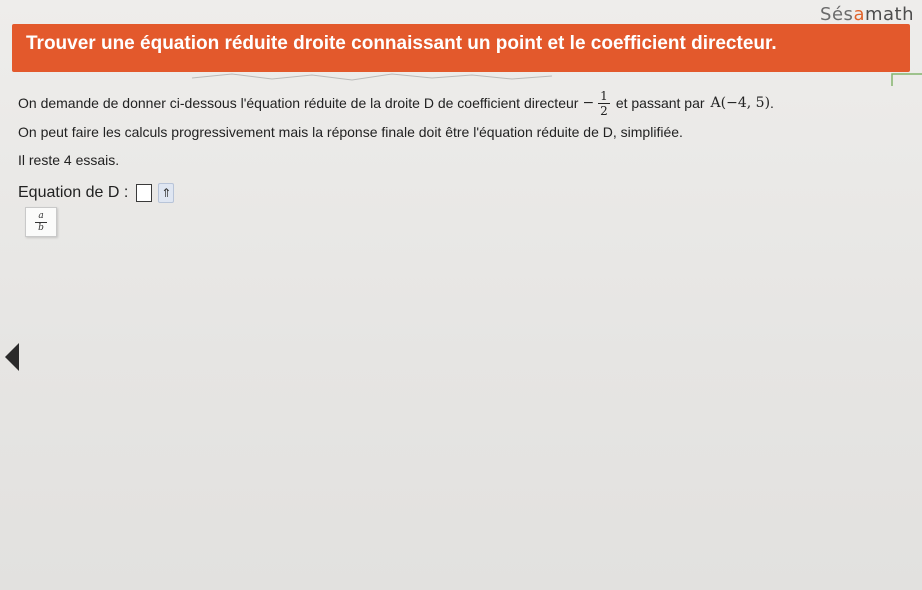 The image size is (922, 590). What do you see at coordinates (660, 103) in the screenshot?
I see `statement-middle: et passant par` at bounding box center [660, 103].